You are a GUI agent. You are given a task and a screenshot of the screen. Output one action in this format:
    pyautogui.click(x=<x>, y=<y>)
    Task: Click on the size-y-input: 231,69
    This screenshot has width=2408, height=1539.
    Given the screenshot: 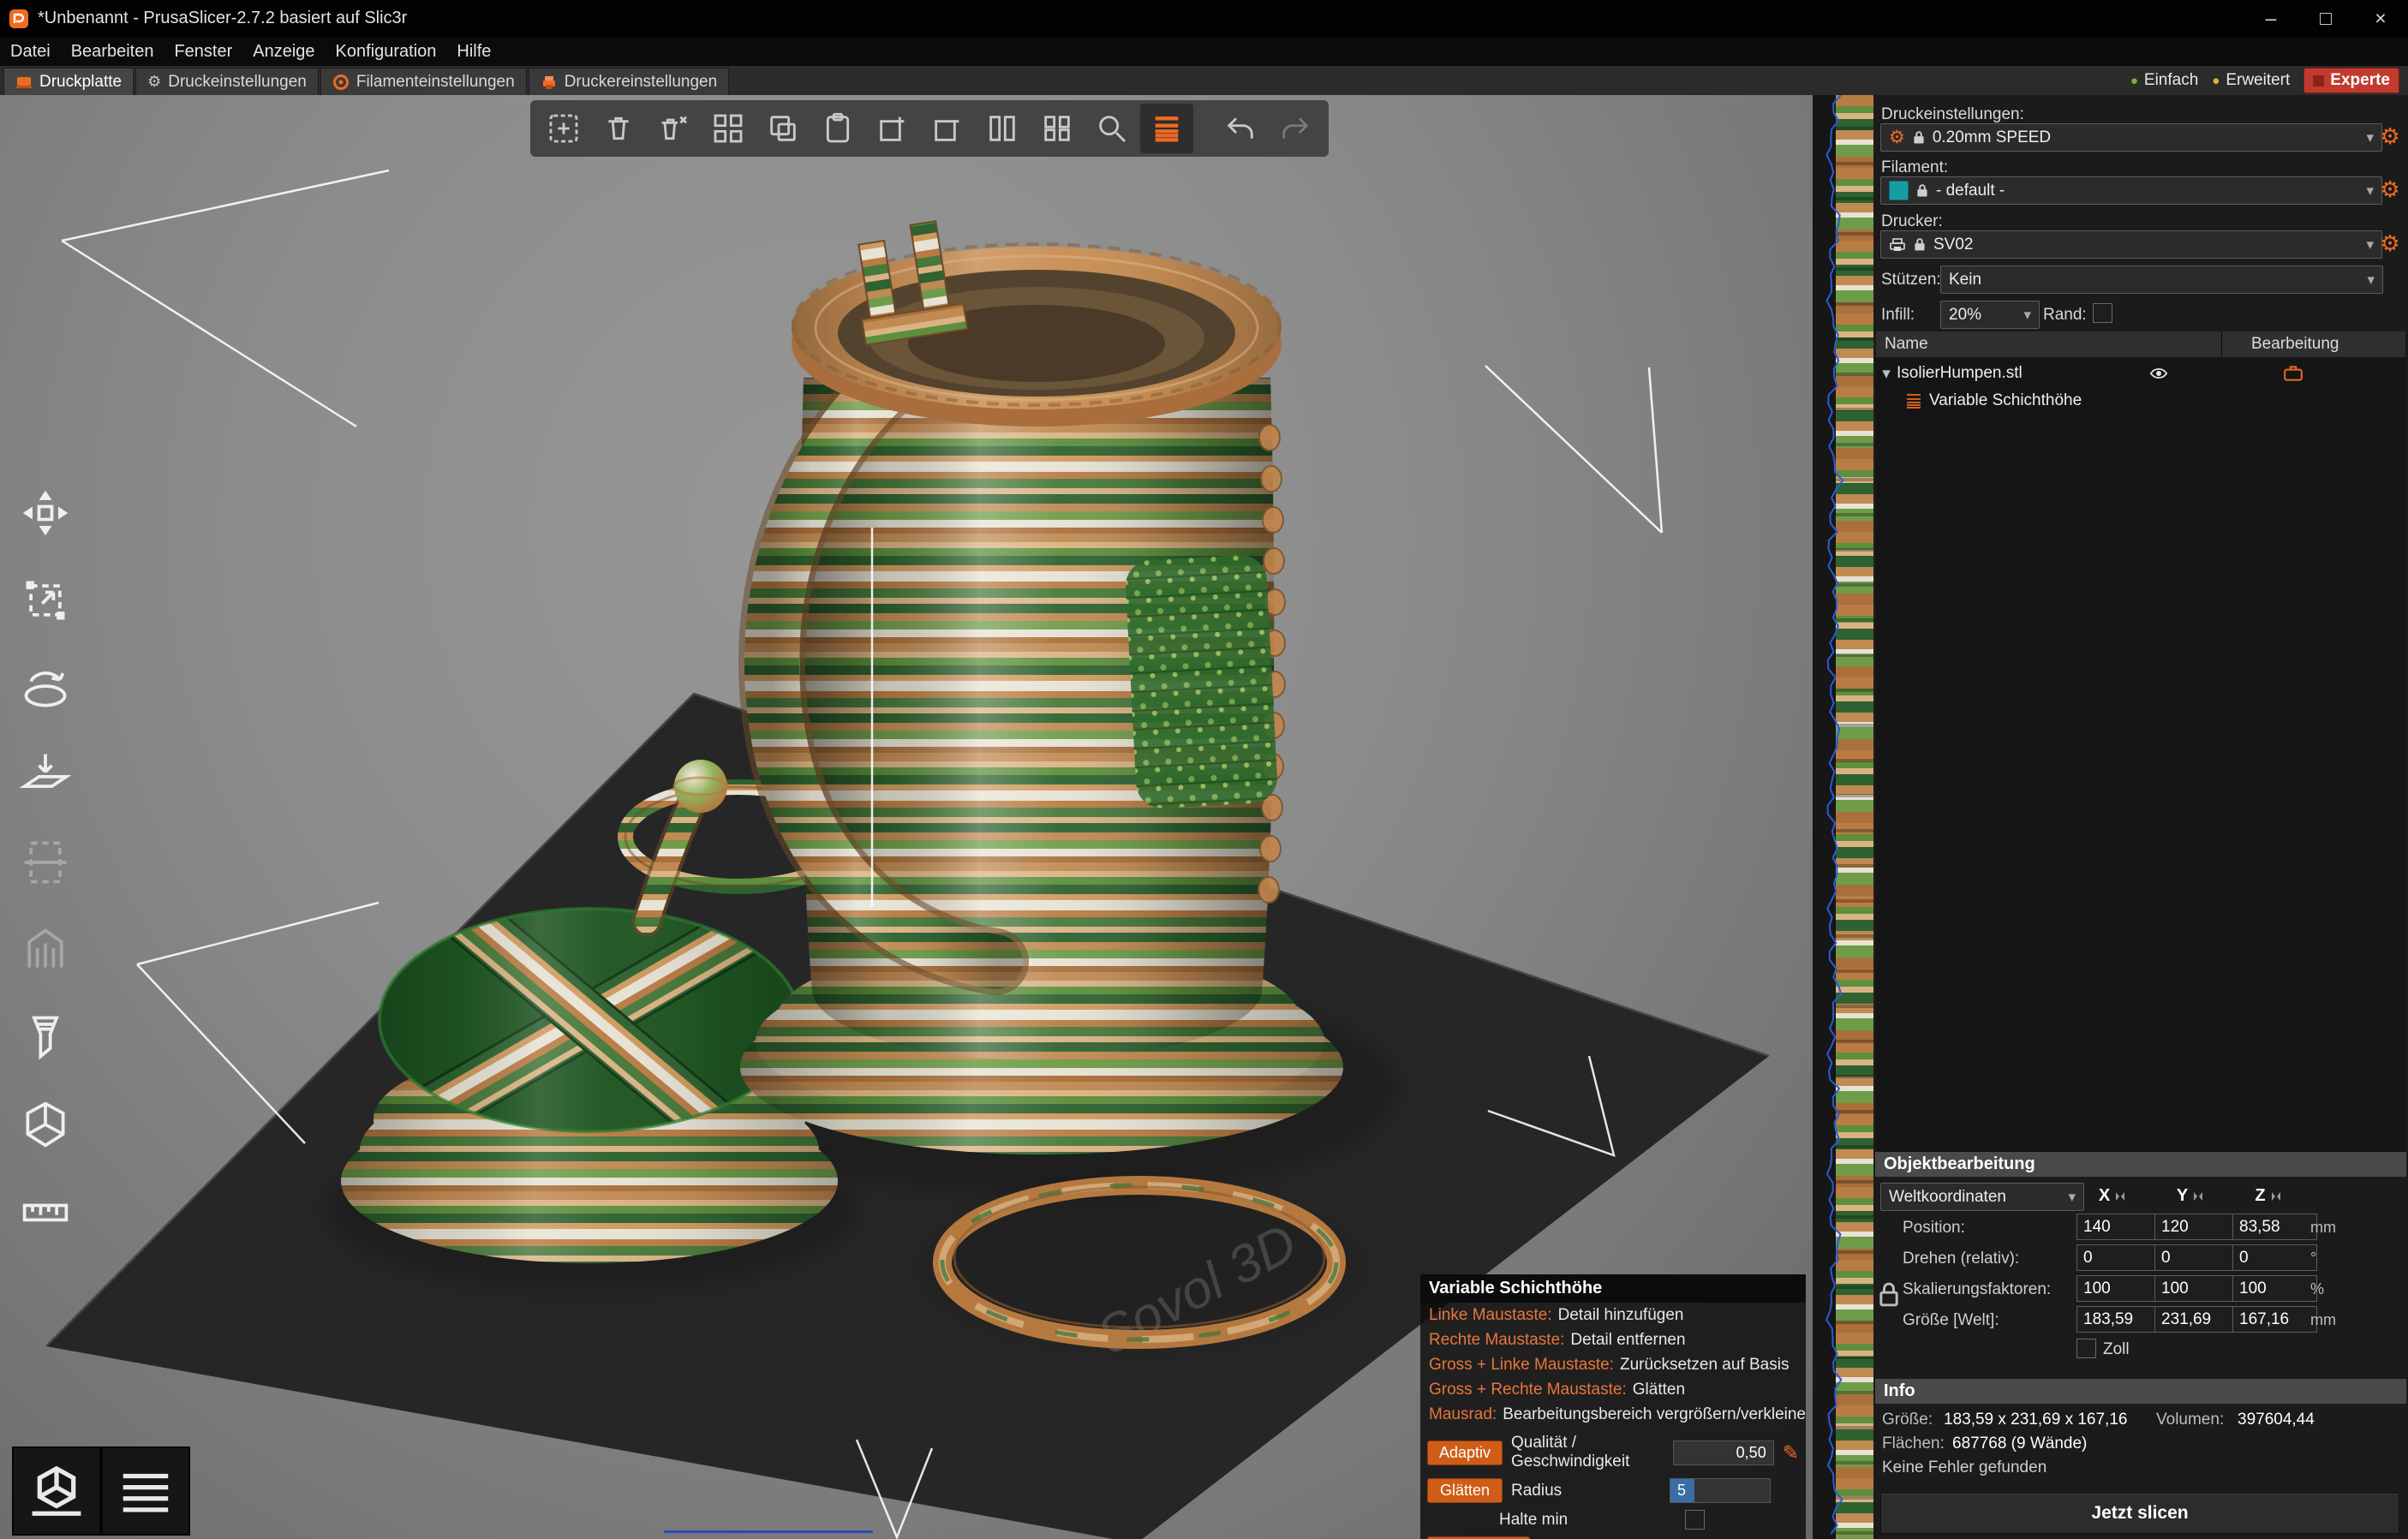 What is the action you would take?
    pyautogui.click(x=2196, y=1320)
    